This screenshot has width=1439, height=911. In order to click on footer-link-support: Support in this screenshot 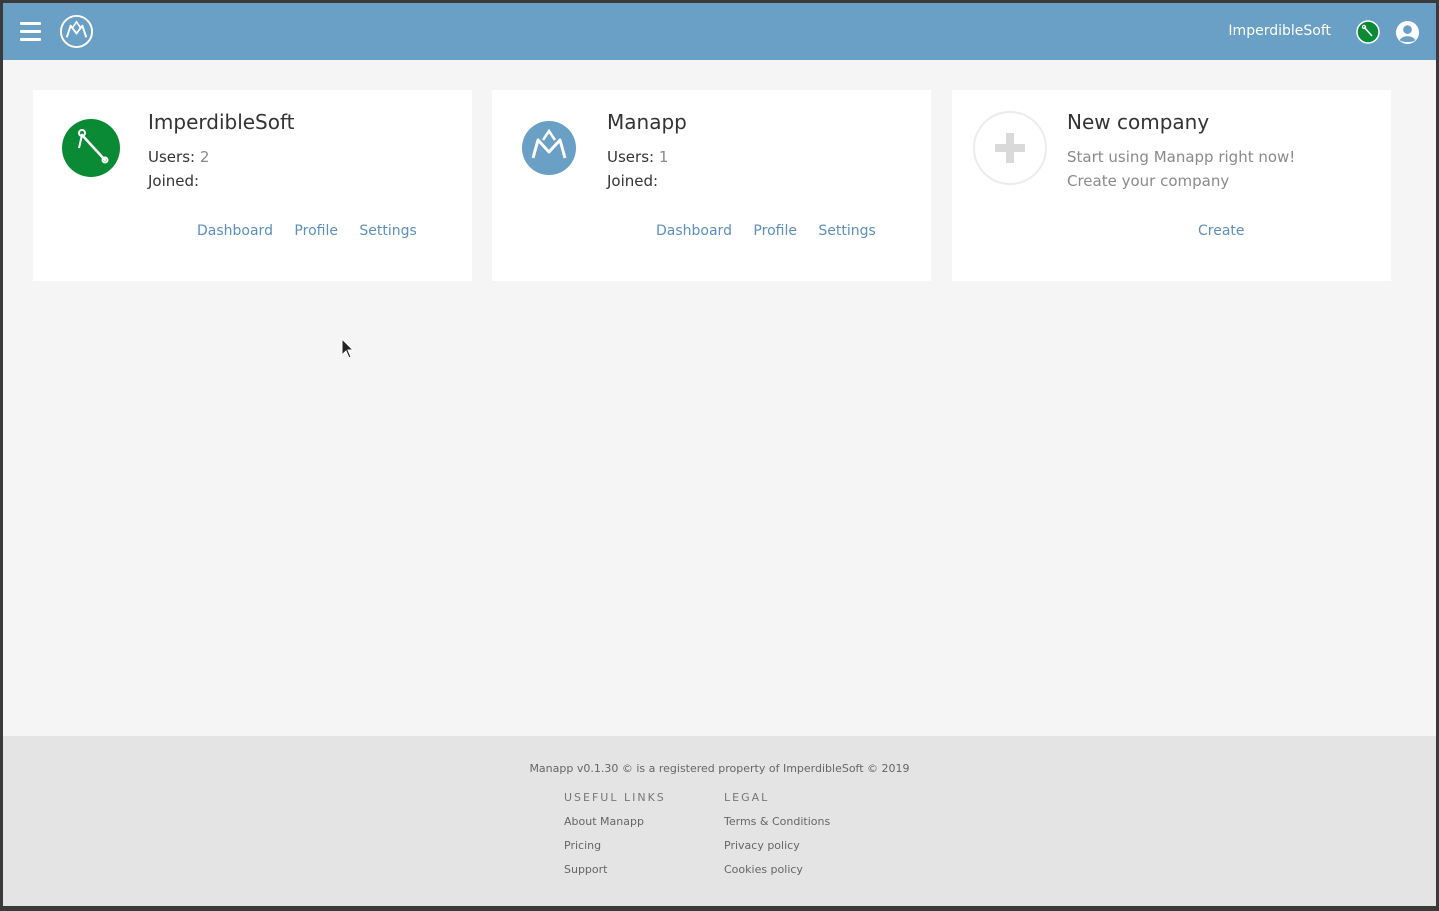, I will do `click(615, 870)`.